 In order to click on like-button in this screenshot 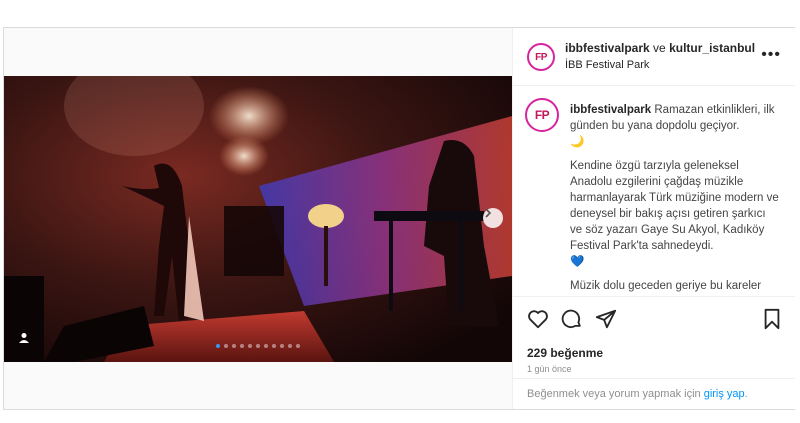, I will do `click(538, 319)`.